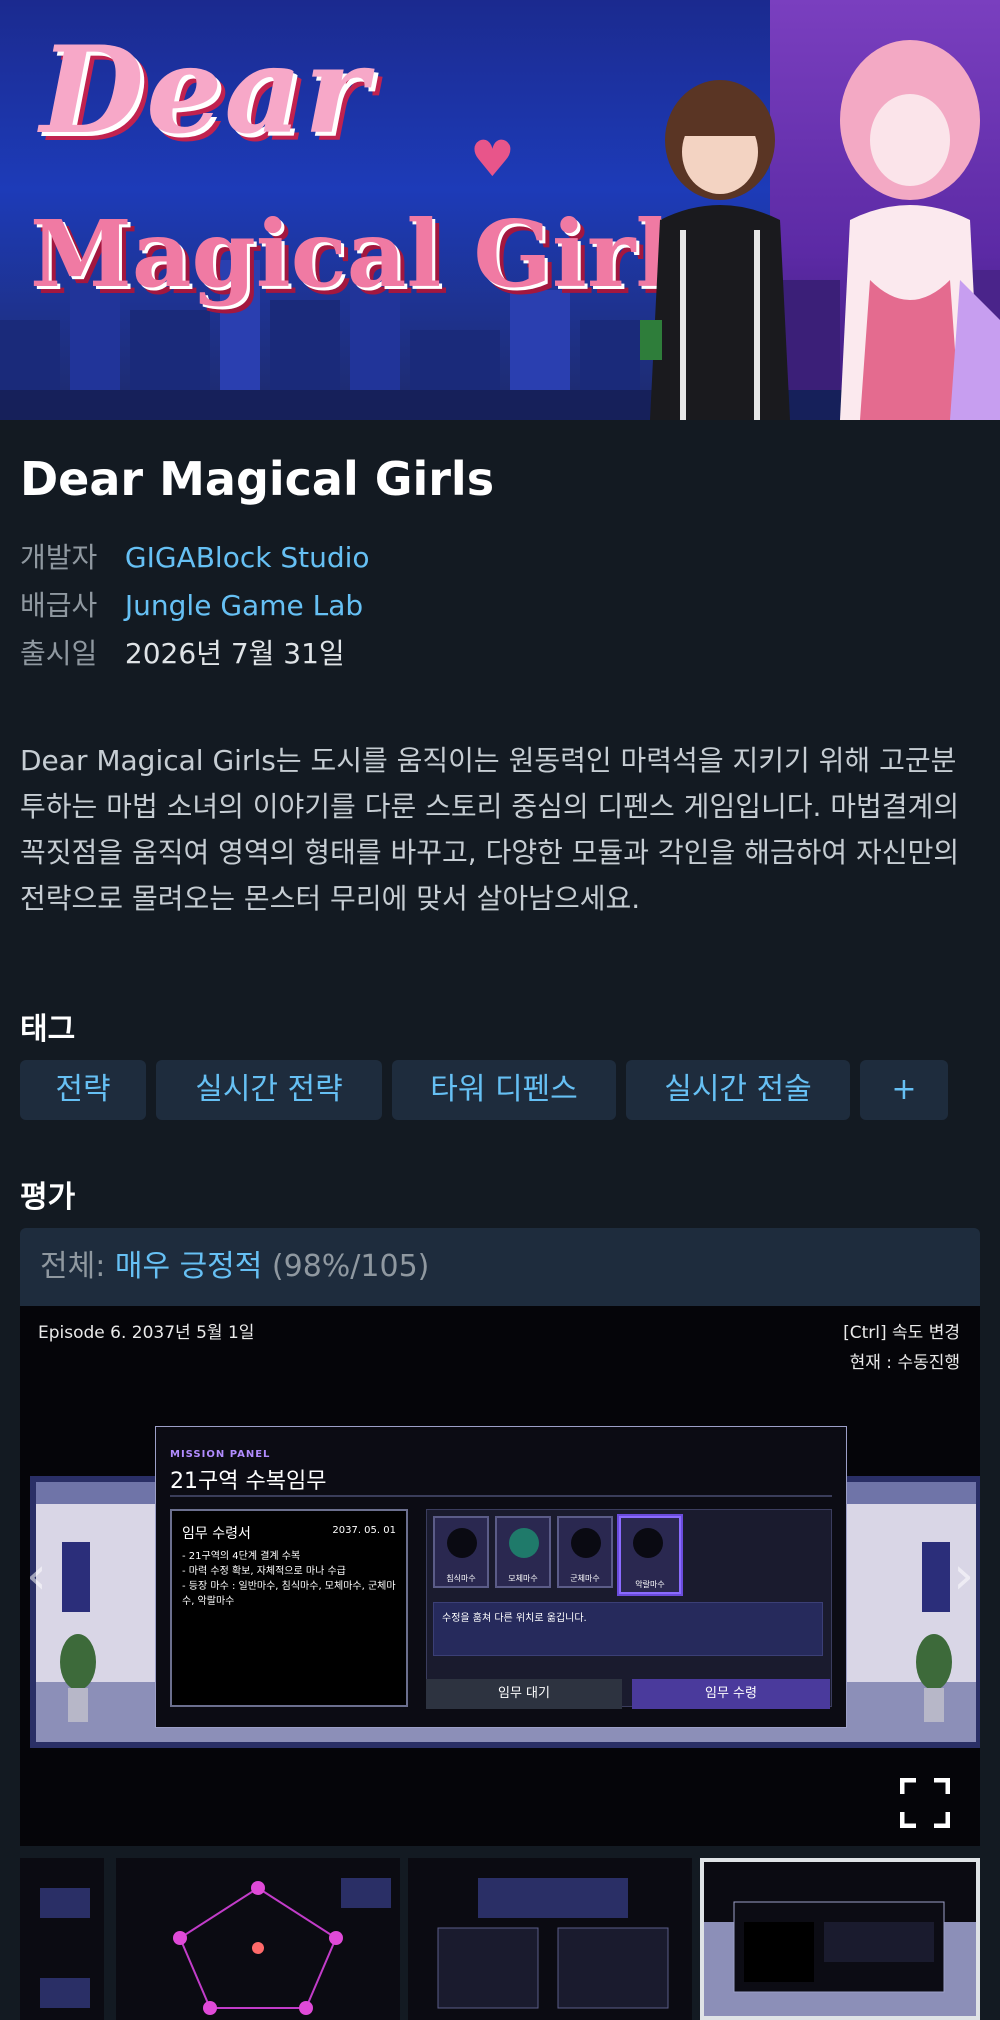 This screenshot has height=2020, width=1000. Describe the element at coordinates (461, 1578) in the screenshot. I see `monster-label: 침식마수` at that location.